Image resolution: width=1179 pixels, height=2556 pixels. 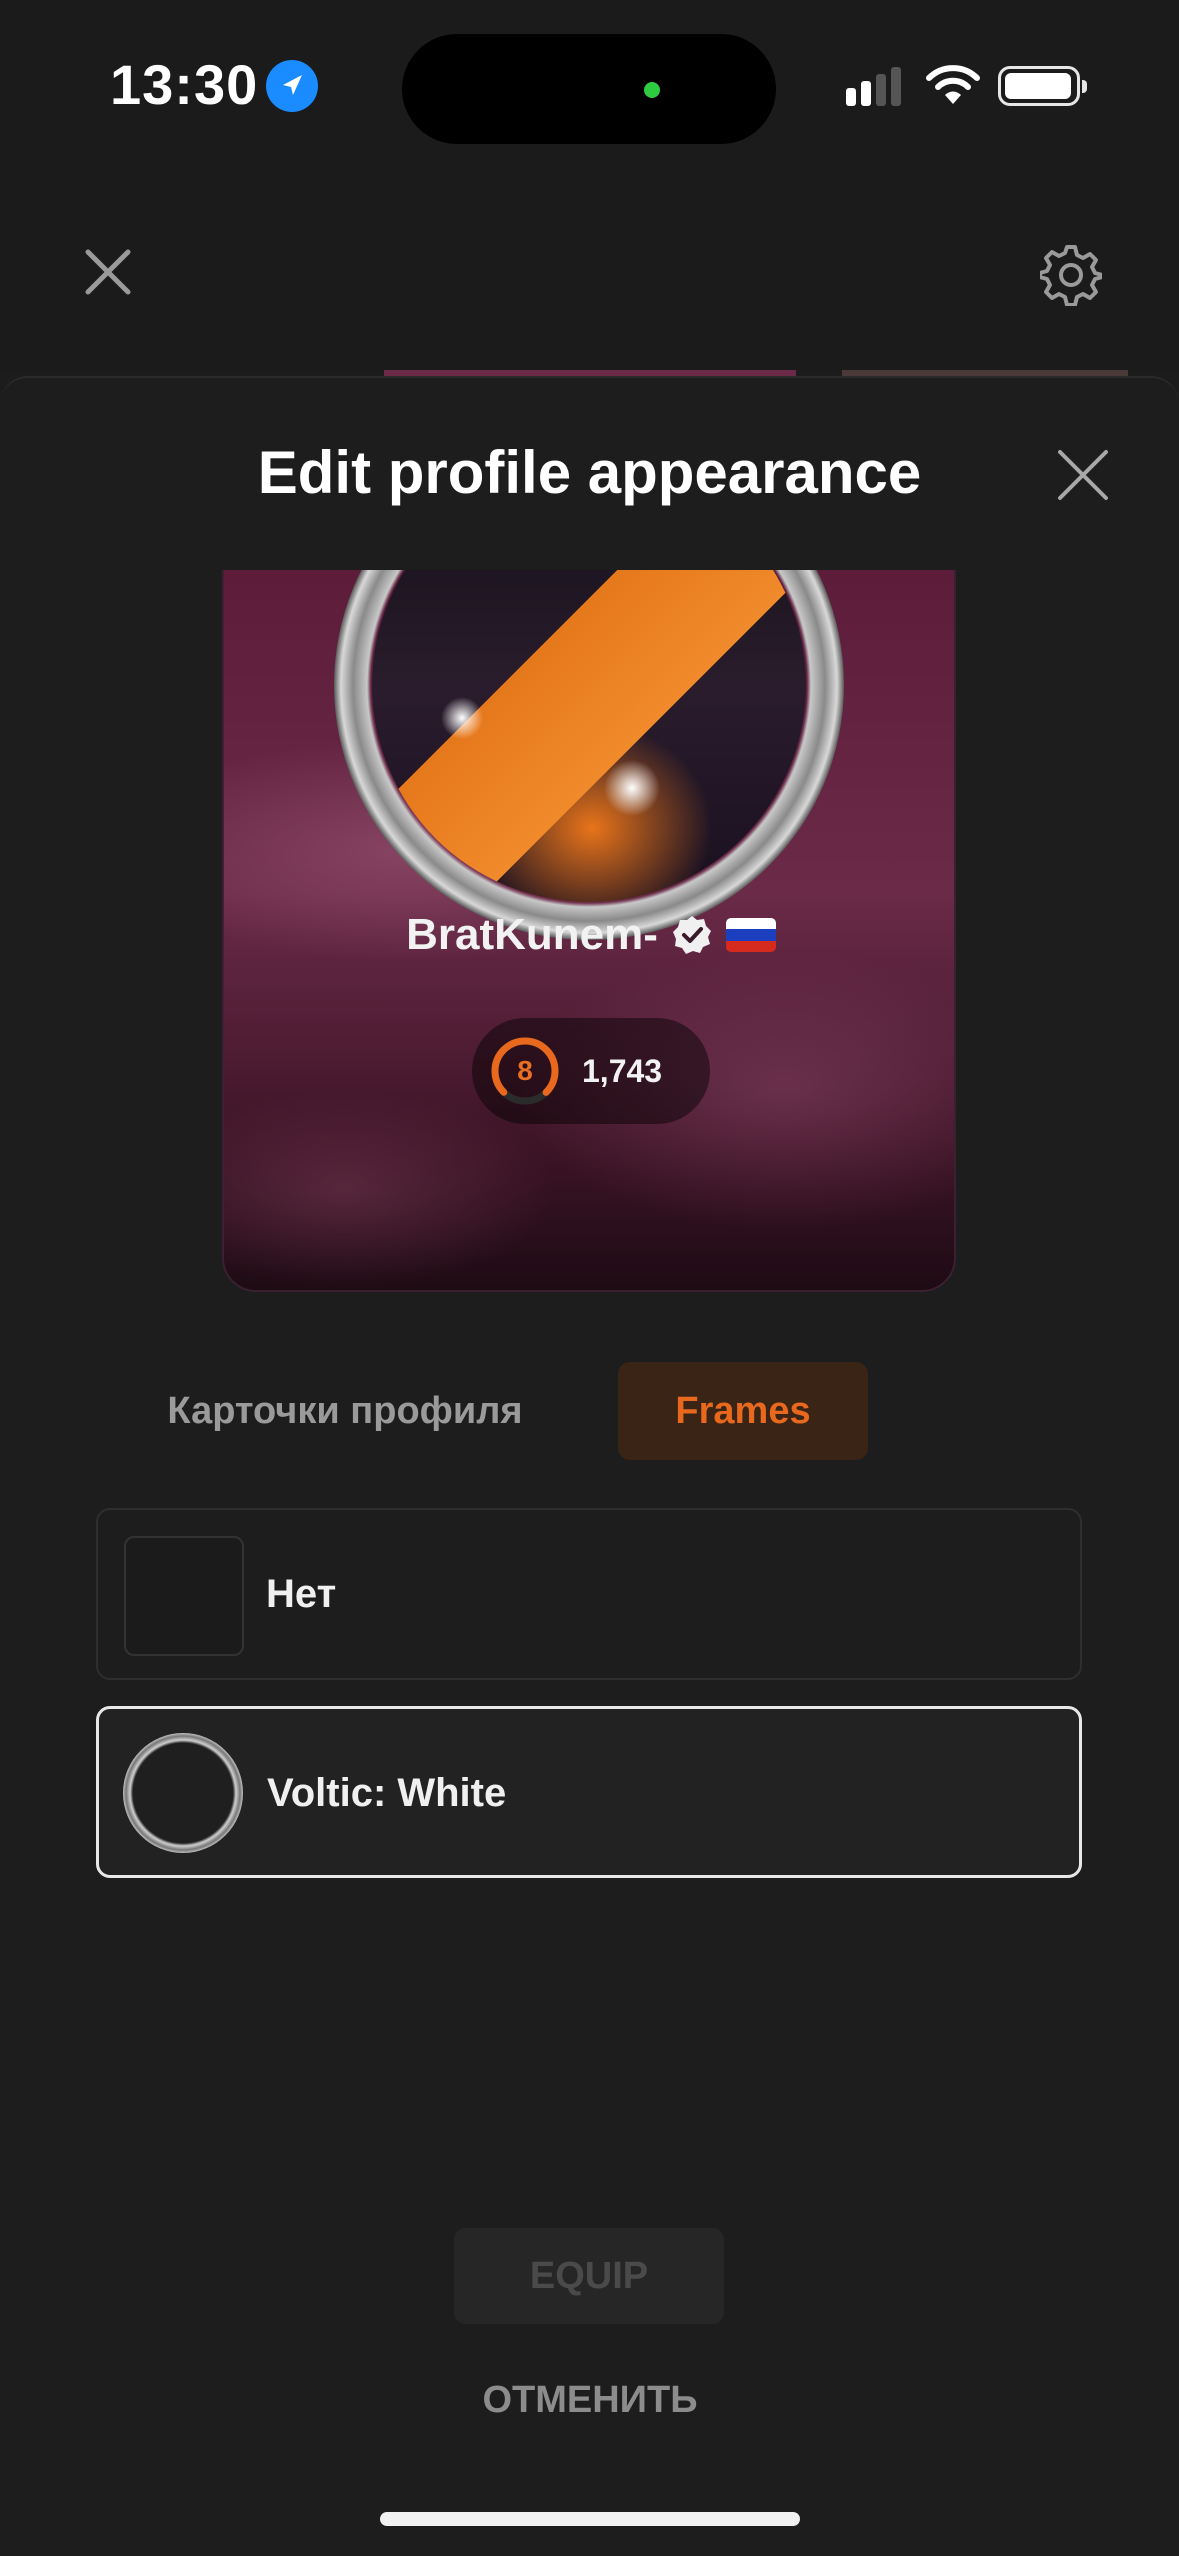 I want to click on flag-stripe-white, so click(x=750, y=924).